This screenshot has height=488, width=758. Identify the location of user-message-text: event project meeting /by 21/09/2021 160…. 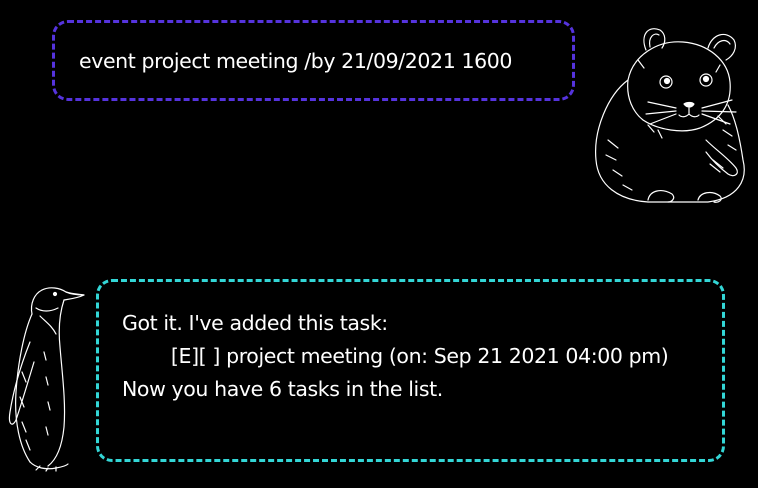
(296, 61).